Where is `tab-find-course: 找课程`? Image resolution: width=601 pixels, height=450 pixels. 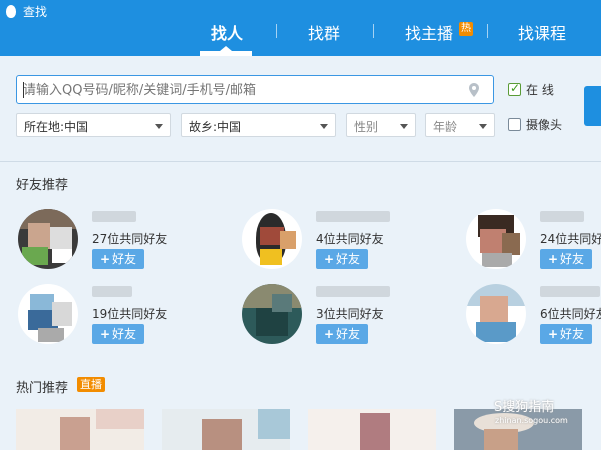 tab-find-course: 找课程 is located at coordinates (542, 32).